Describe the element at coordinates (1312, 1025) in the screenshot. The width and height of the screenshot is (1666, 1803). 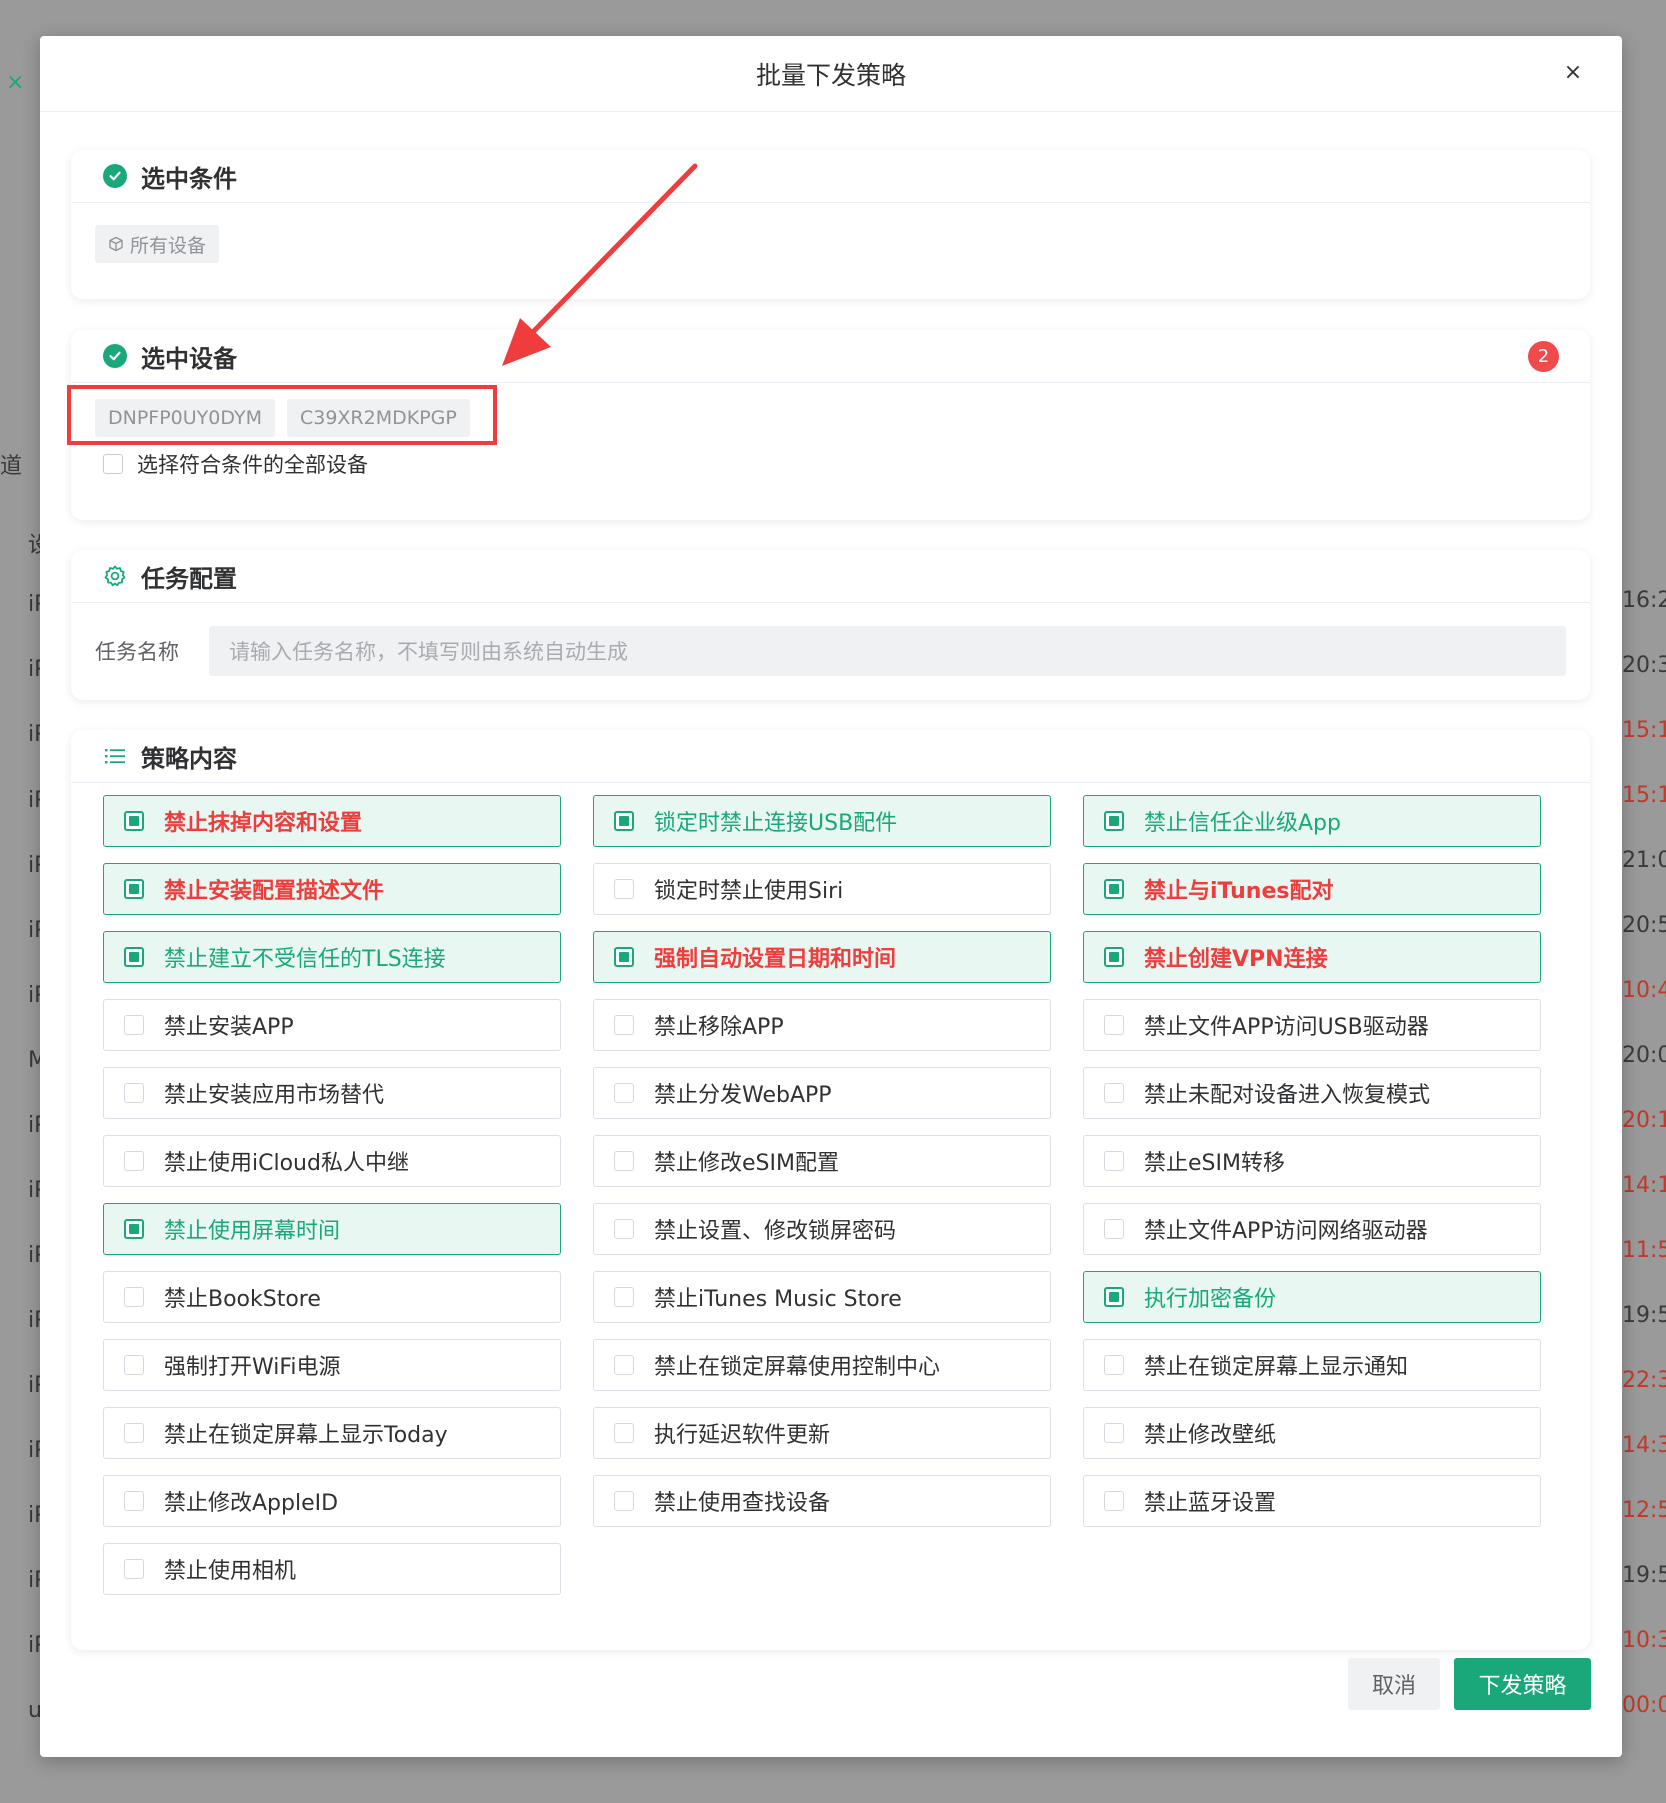
I see `policy-option: 禁止文件APP访问USB驱动器` at that location.